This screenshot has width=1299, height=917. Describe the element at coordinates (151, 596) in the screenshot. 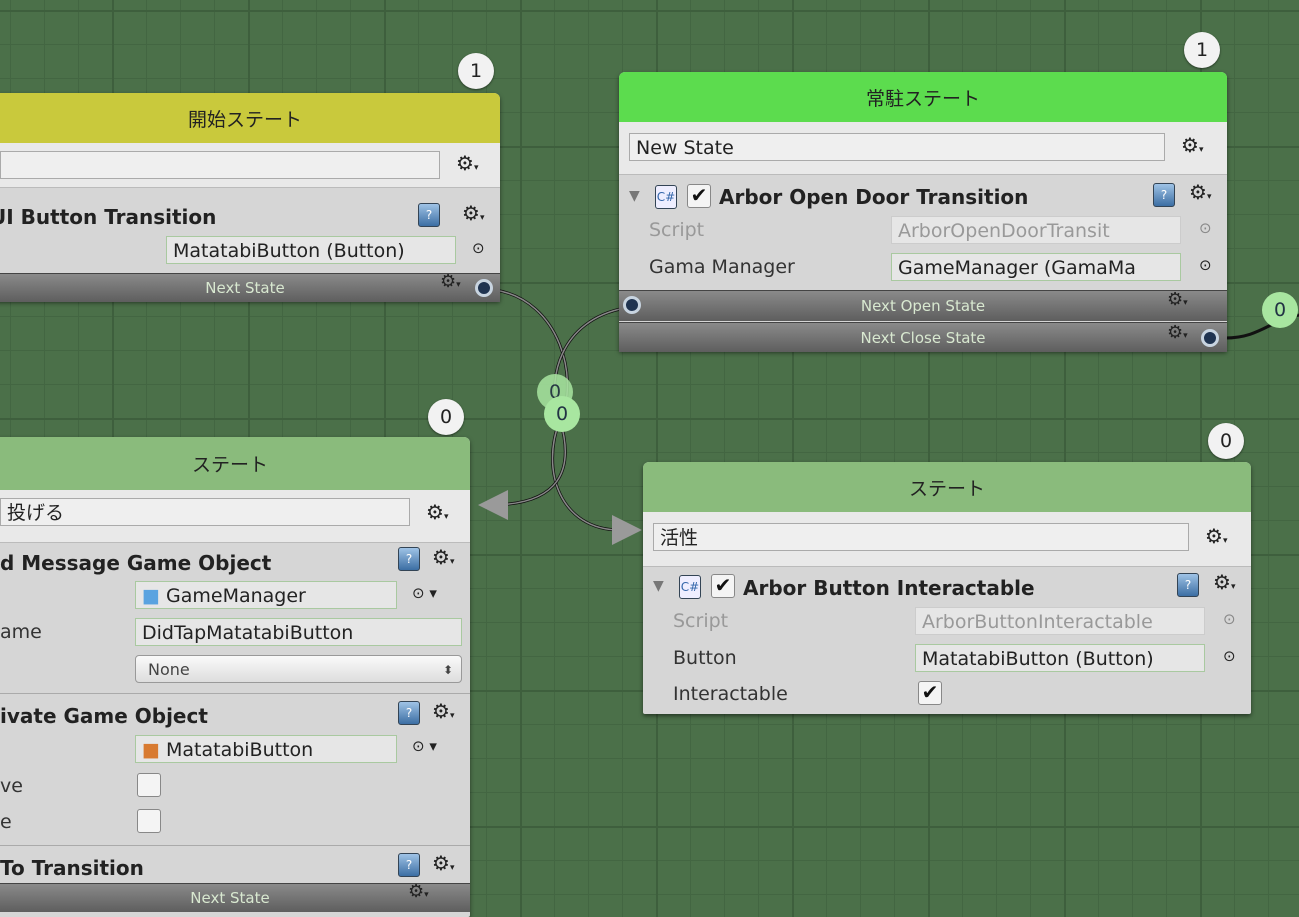

I see `gameobject-icon: ■` at that location.